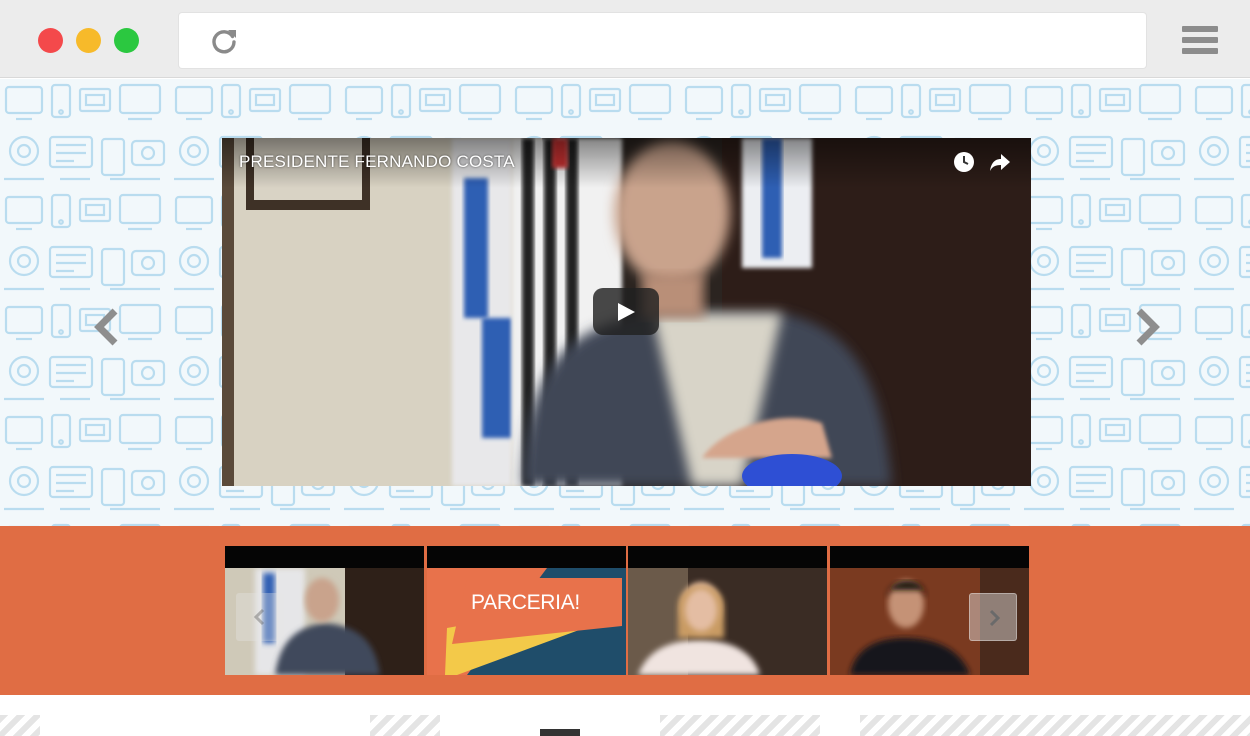 This screenshot has width=1250, height=736. I want to click on carousel-thumbnail, so click(727, 610).